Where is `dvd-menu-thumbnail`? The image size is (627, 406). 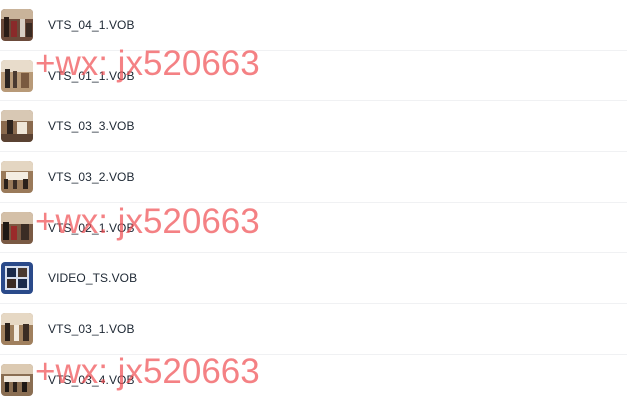 dvd-menu-thumbnail is located at coordinates (17, 278).